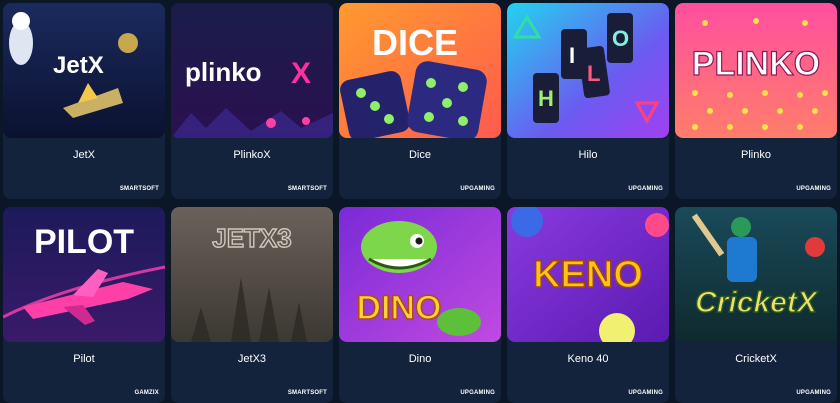 Image resolution: width=840 pixels, height=403 pixels. I want to click on plinko-artwork: PLINKO, so click(756, 70).